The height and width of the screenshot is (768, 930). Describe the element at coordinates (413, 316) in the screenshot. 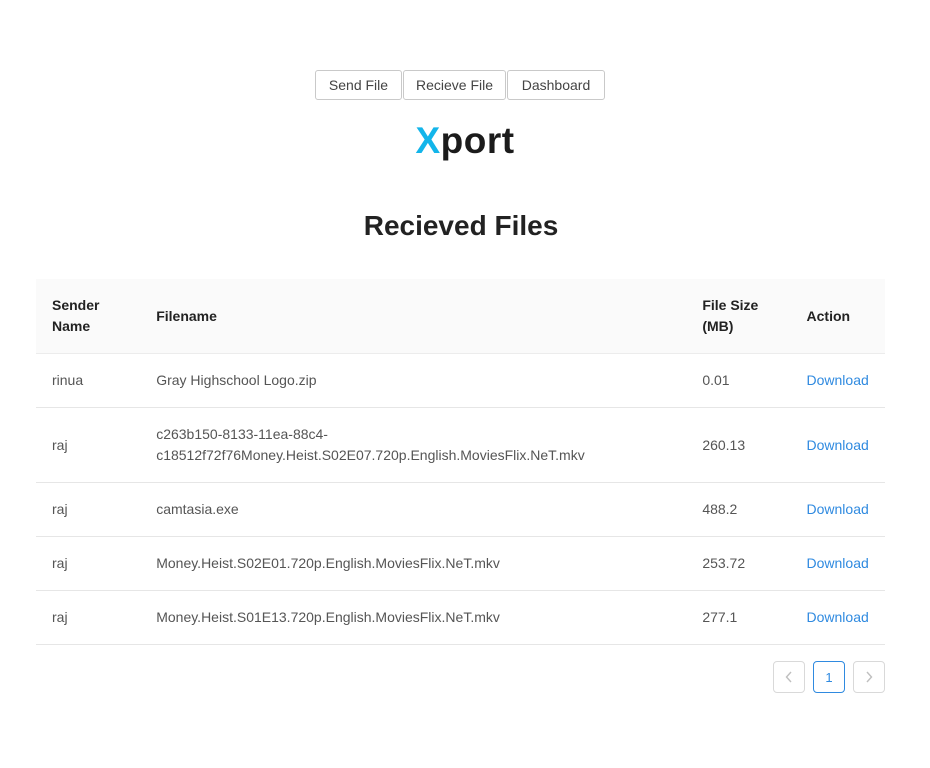

I see `column-header-filename: Filename` at that location.